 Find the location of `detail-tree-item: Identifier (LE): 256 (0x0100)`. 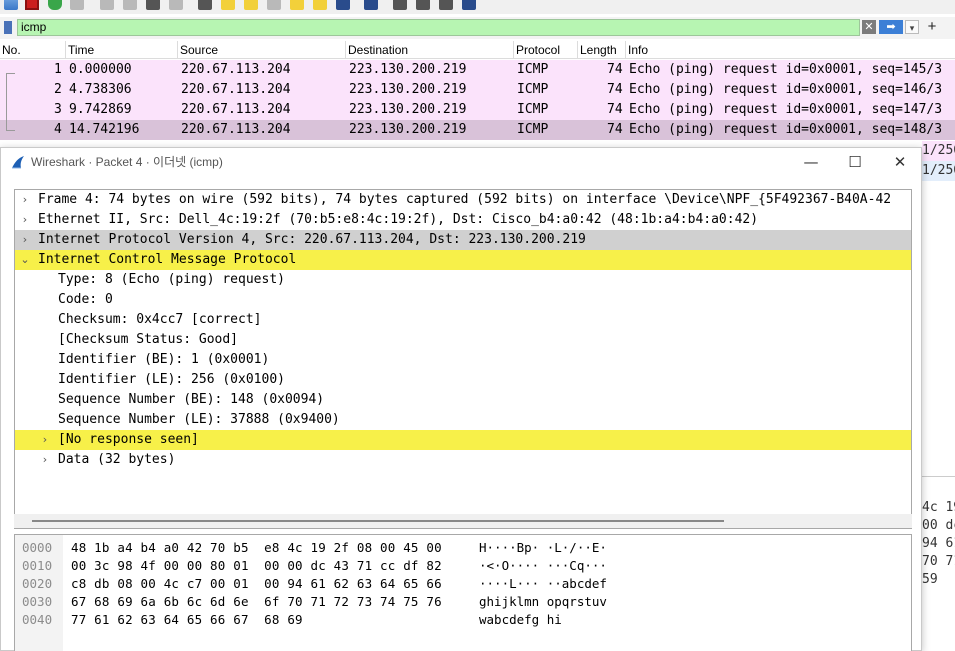

detail-tree-item: Identifier (LE): 256 (0x0100) is located at coordinates (463, 380).